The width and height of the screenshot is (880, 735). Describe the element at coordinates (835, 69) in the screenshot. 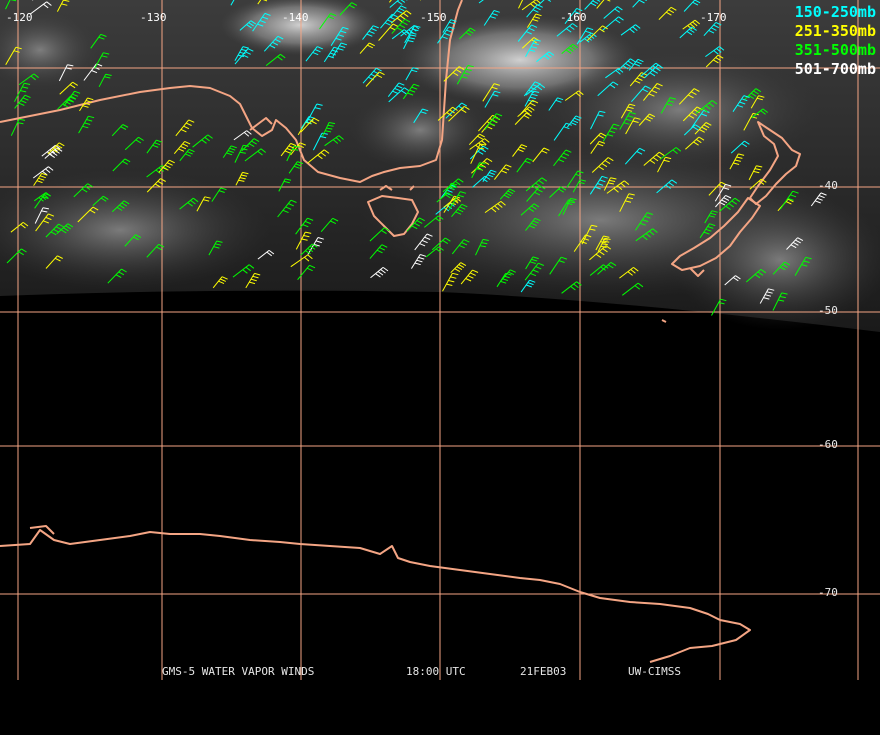

I see `legend-item-501-700mb: 501-700mb` at that location.